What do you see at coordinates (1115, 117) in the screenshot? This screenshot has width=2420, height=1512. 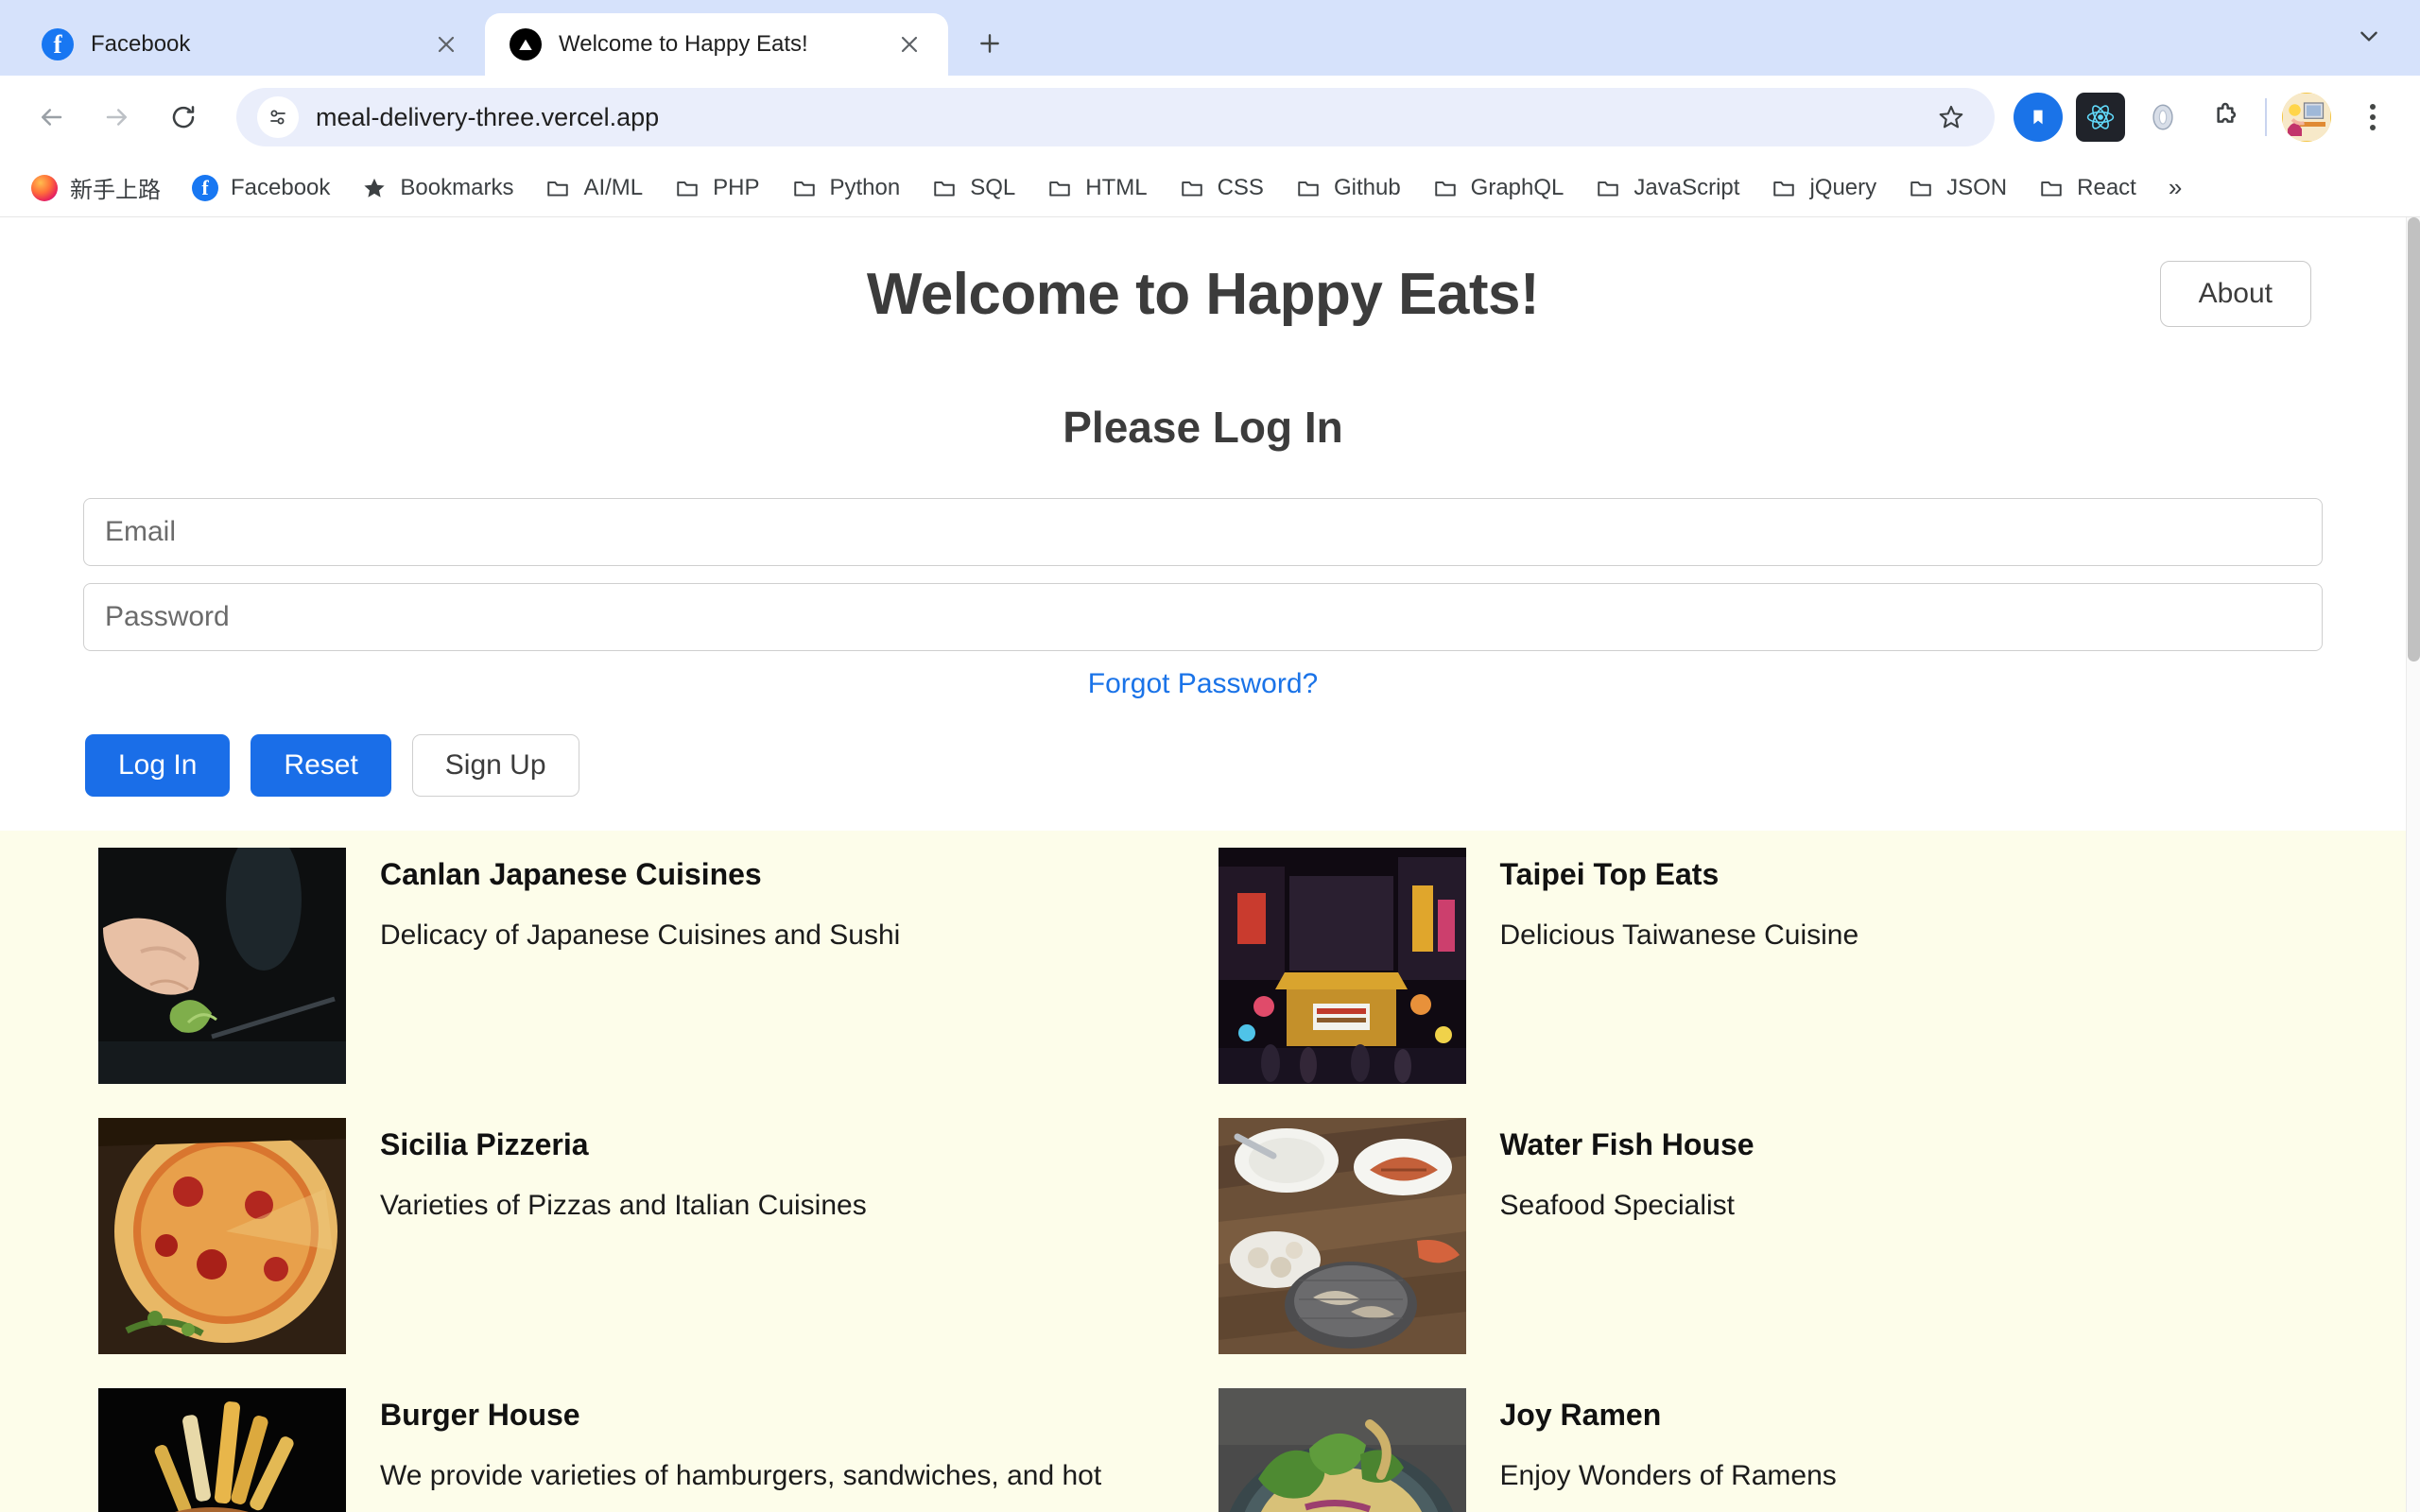 I see `address-bar: meal-delivery-three.vercel.app` at bounding box center [1115, 117].